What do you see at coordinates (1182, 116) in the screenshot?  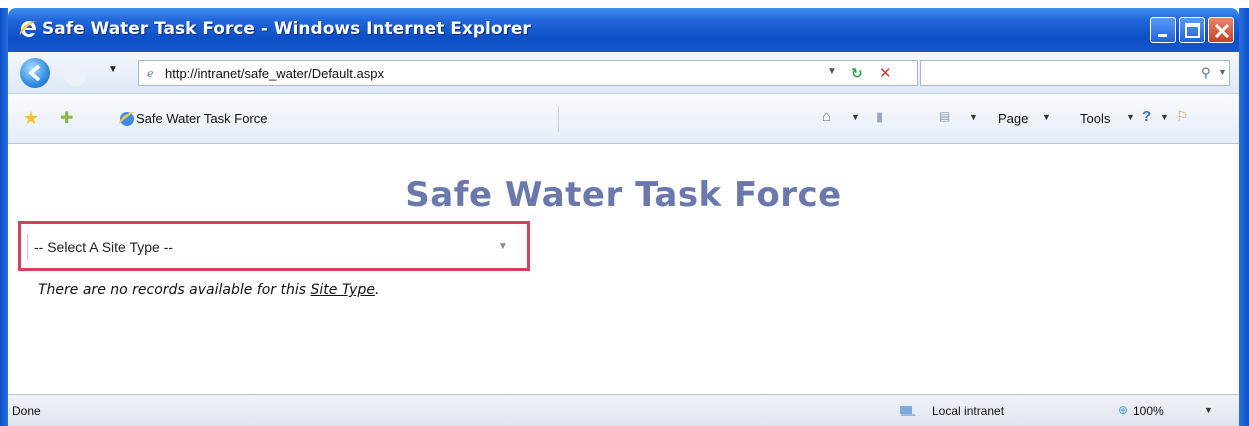 I see `research-icon: ⚐` at bounding box center [1182, 116].